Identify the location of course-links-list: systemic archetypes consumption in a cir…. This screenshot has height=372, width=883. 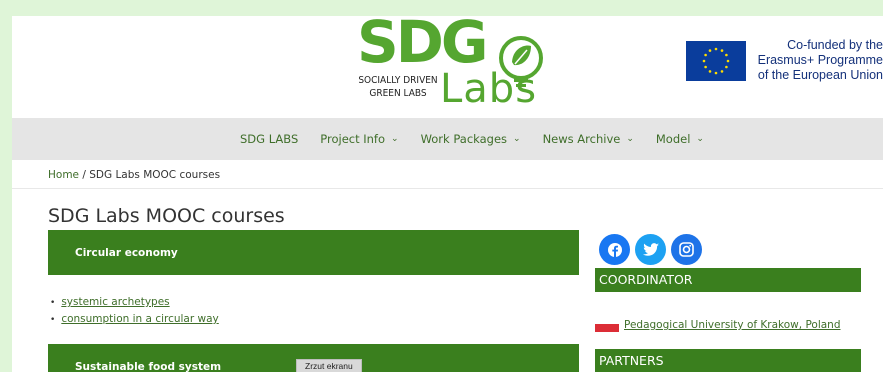
(134, 311).